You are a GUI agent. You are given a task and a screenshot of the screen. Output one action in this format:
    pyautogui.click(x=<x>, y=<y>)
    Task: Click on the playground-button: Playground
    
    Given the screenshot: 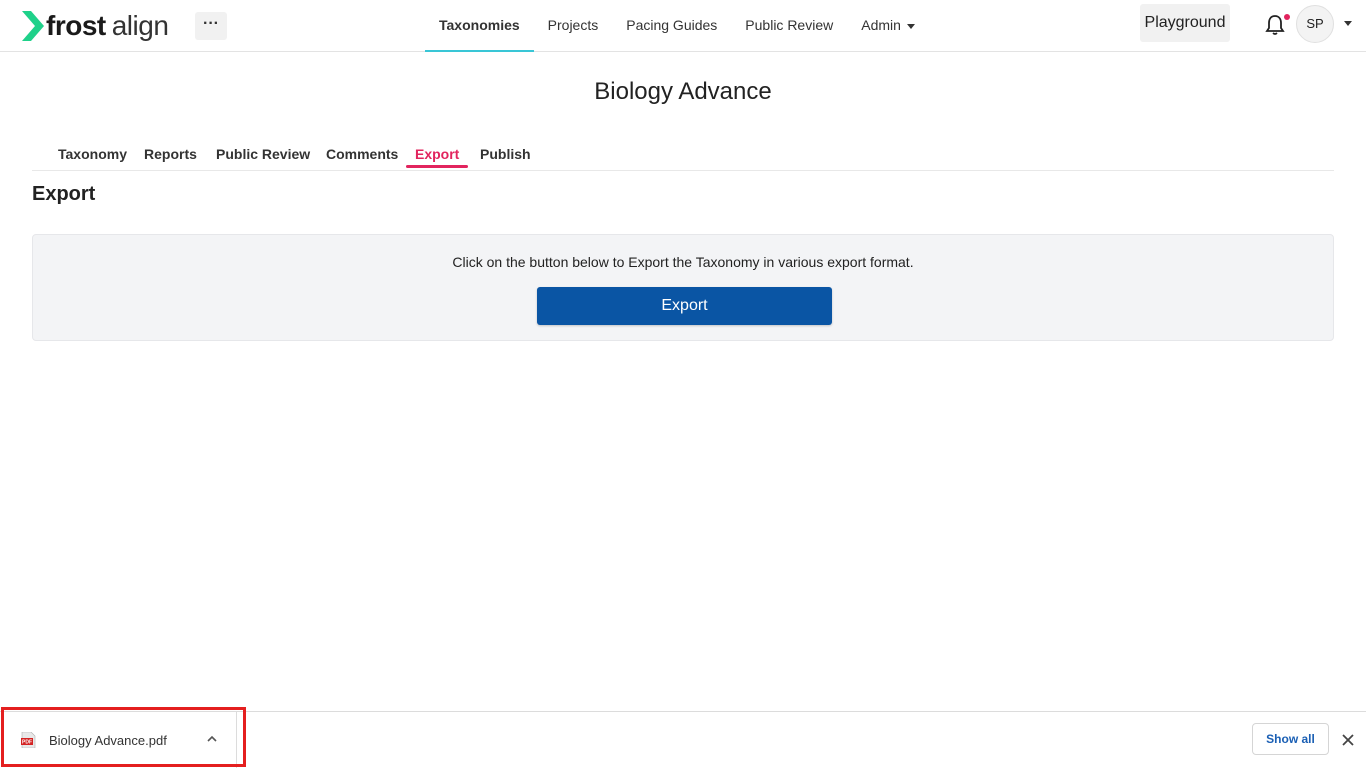 What is the action you would take?
    pyautogui.click(x=1185, y=23)
    